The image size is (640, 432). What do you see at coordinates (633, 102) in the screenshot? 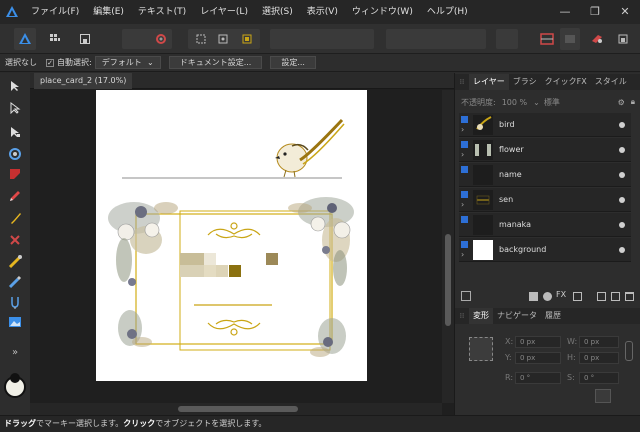
I see `lock-icon: 🔒︎` at bounding box center [633, 102].